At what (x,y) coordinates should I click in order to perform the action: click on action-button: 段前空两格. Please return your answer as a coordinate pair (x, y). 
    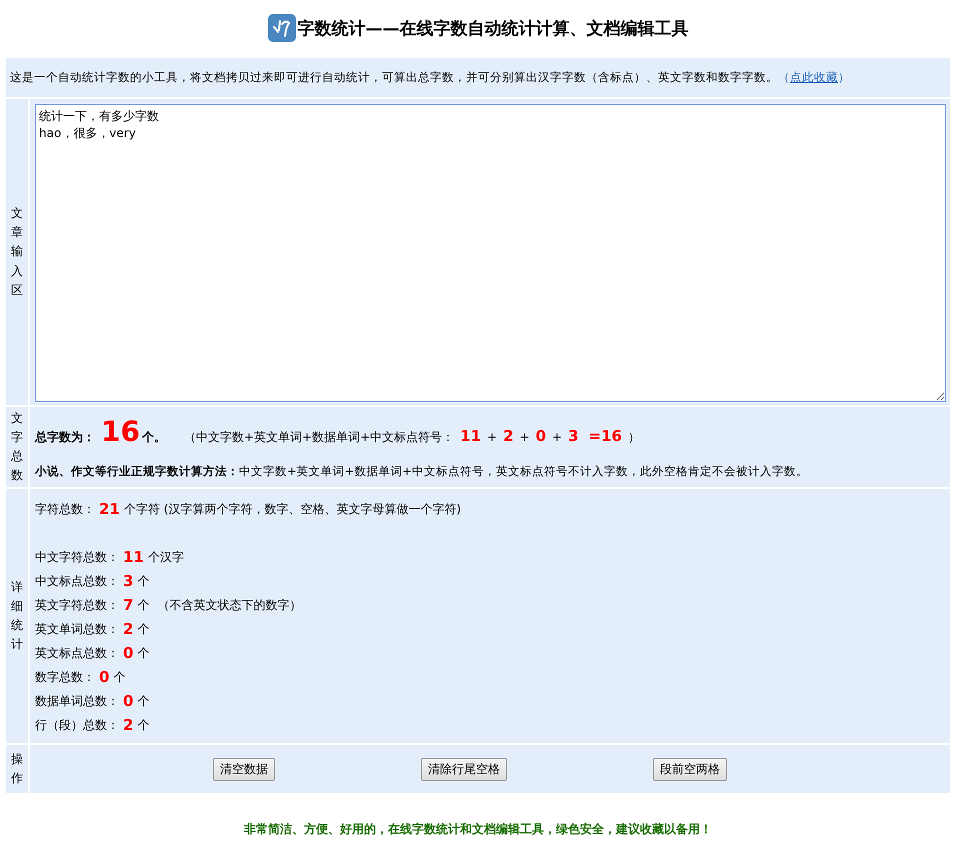
    Looking at the image, I should click on (690, 769).